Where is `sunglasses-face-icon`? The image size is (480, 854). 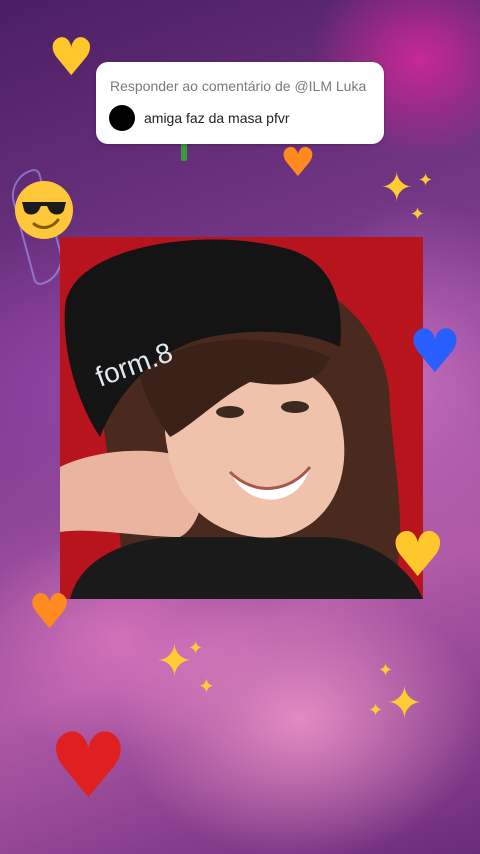 sunglasses-face-icon is located at coordinates (44, 210).